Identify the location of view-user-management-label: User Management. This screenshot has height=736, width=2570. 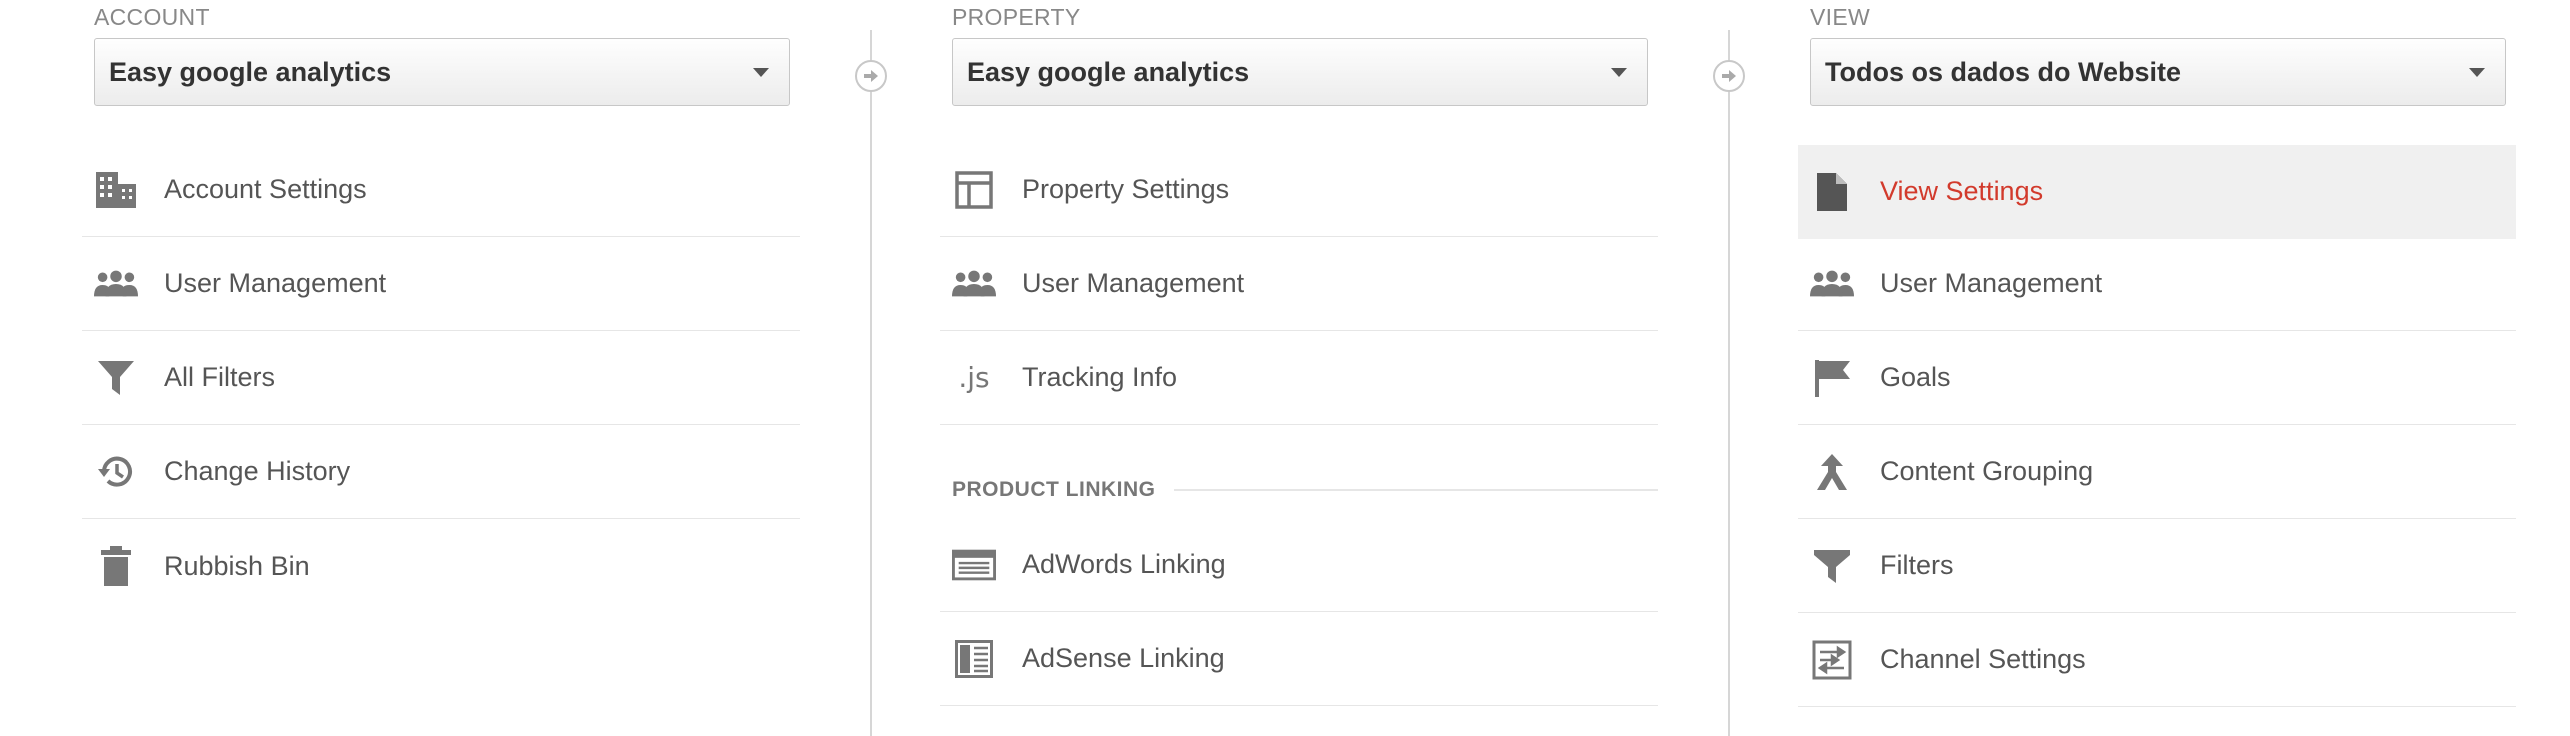
(1991, 283).